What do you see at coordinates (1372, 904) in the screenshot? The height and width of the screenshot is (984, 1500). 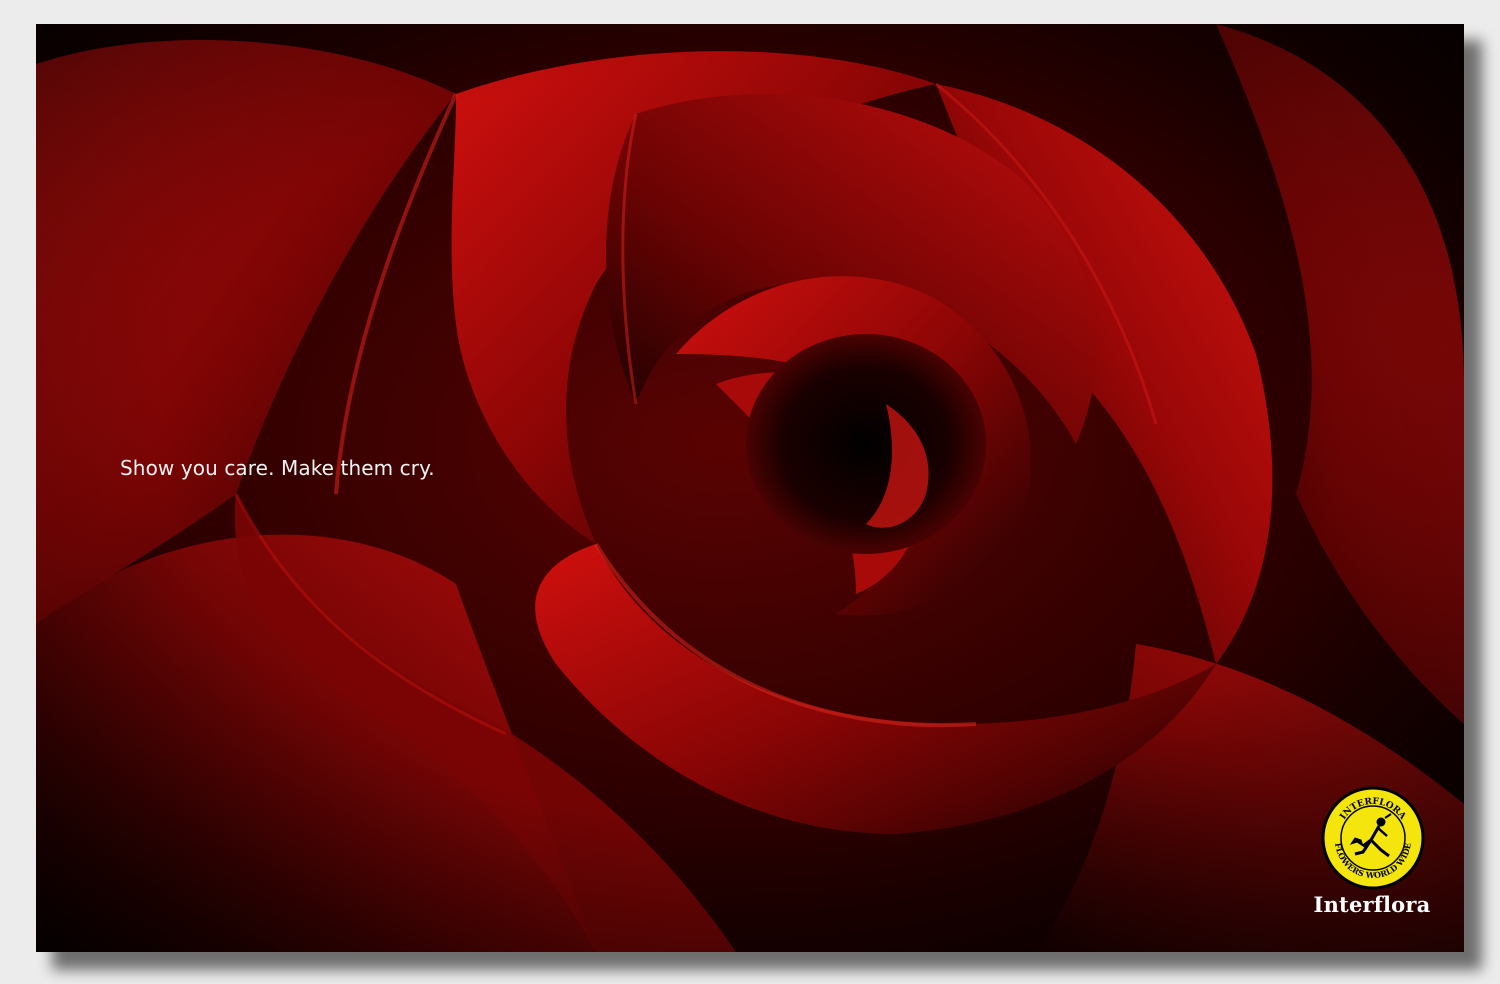 I see `brand-wordmark: Interflora` at bounding box center [1372, 904].